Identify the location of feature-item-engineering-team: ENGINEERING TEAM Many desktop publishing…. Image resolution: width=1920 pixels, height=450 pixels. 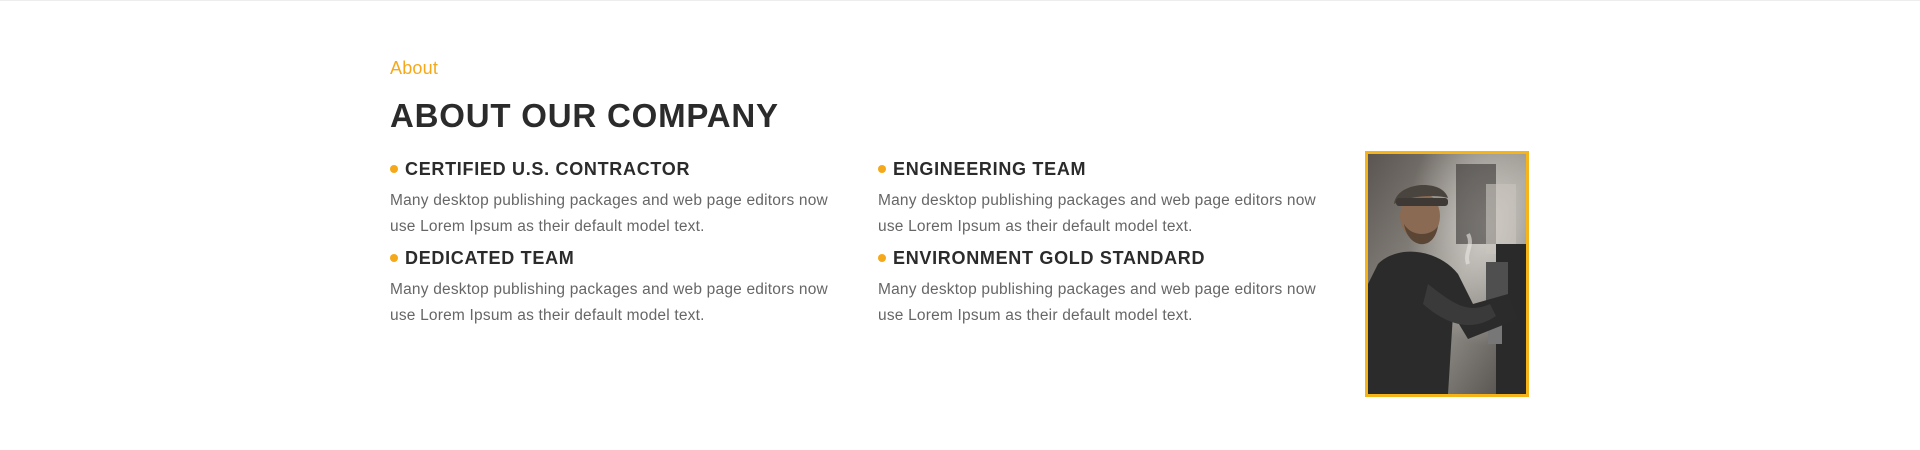
(1108, 199).